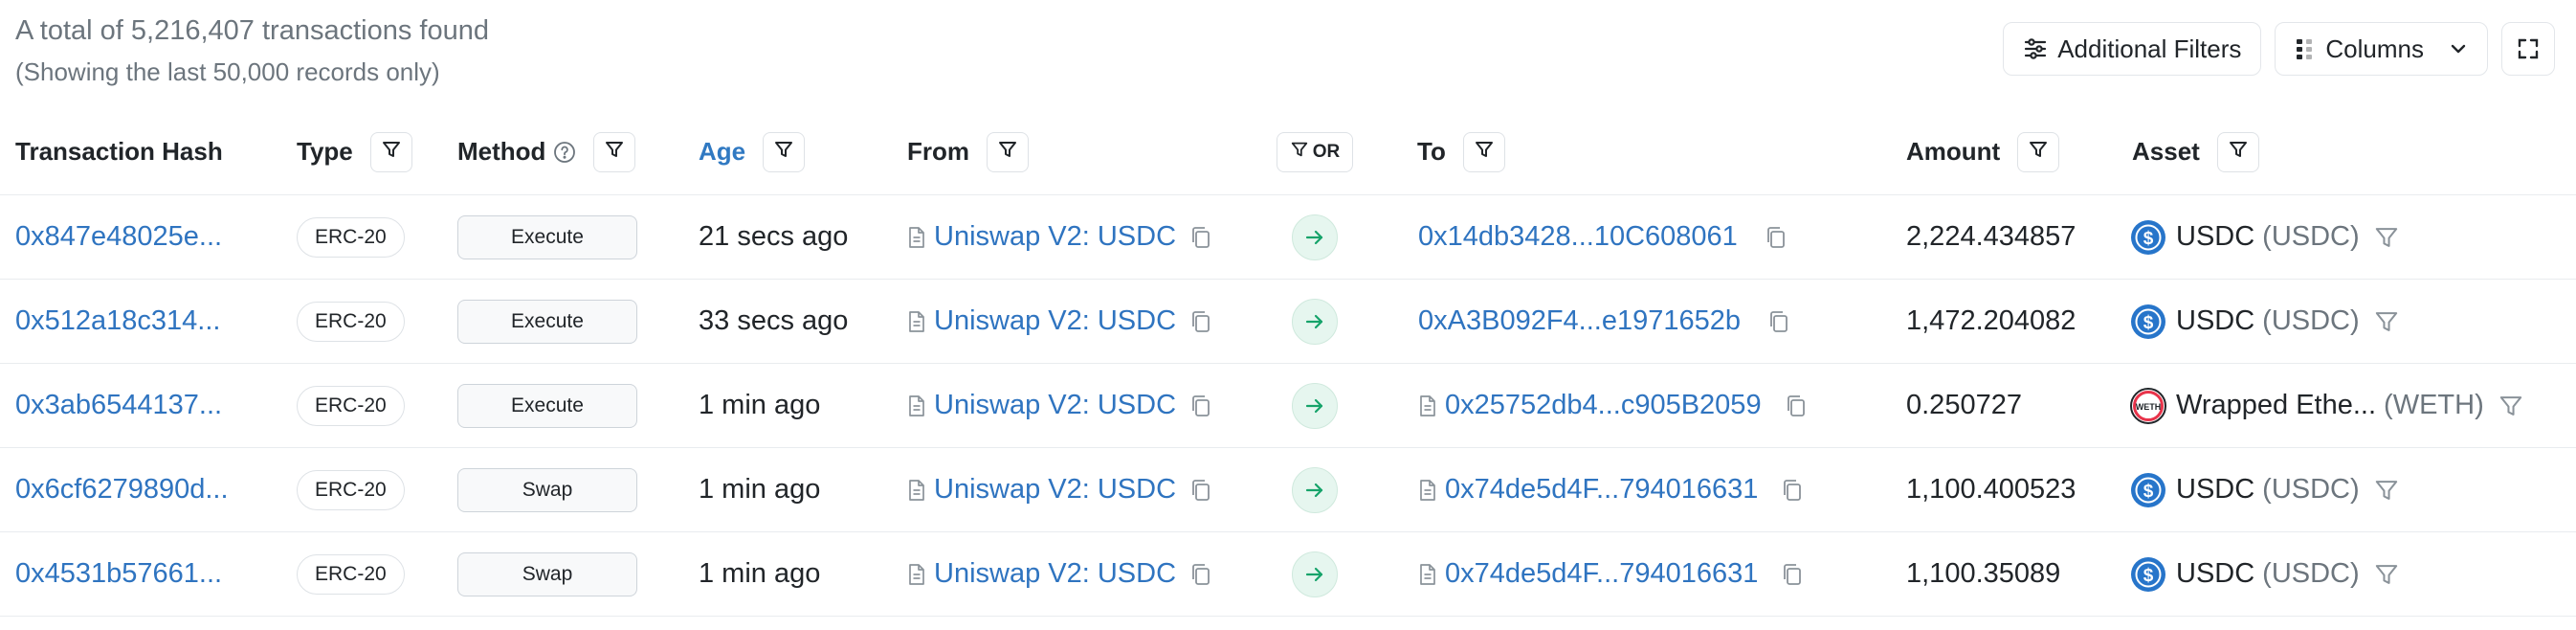  I want to click on asset-symbol: (USDC), so click(2311, 574).